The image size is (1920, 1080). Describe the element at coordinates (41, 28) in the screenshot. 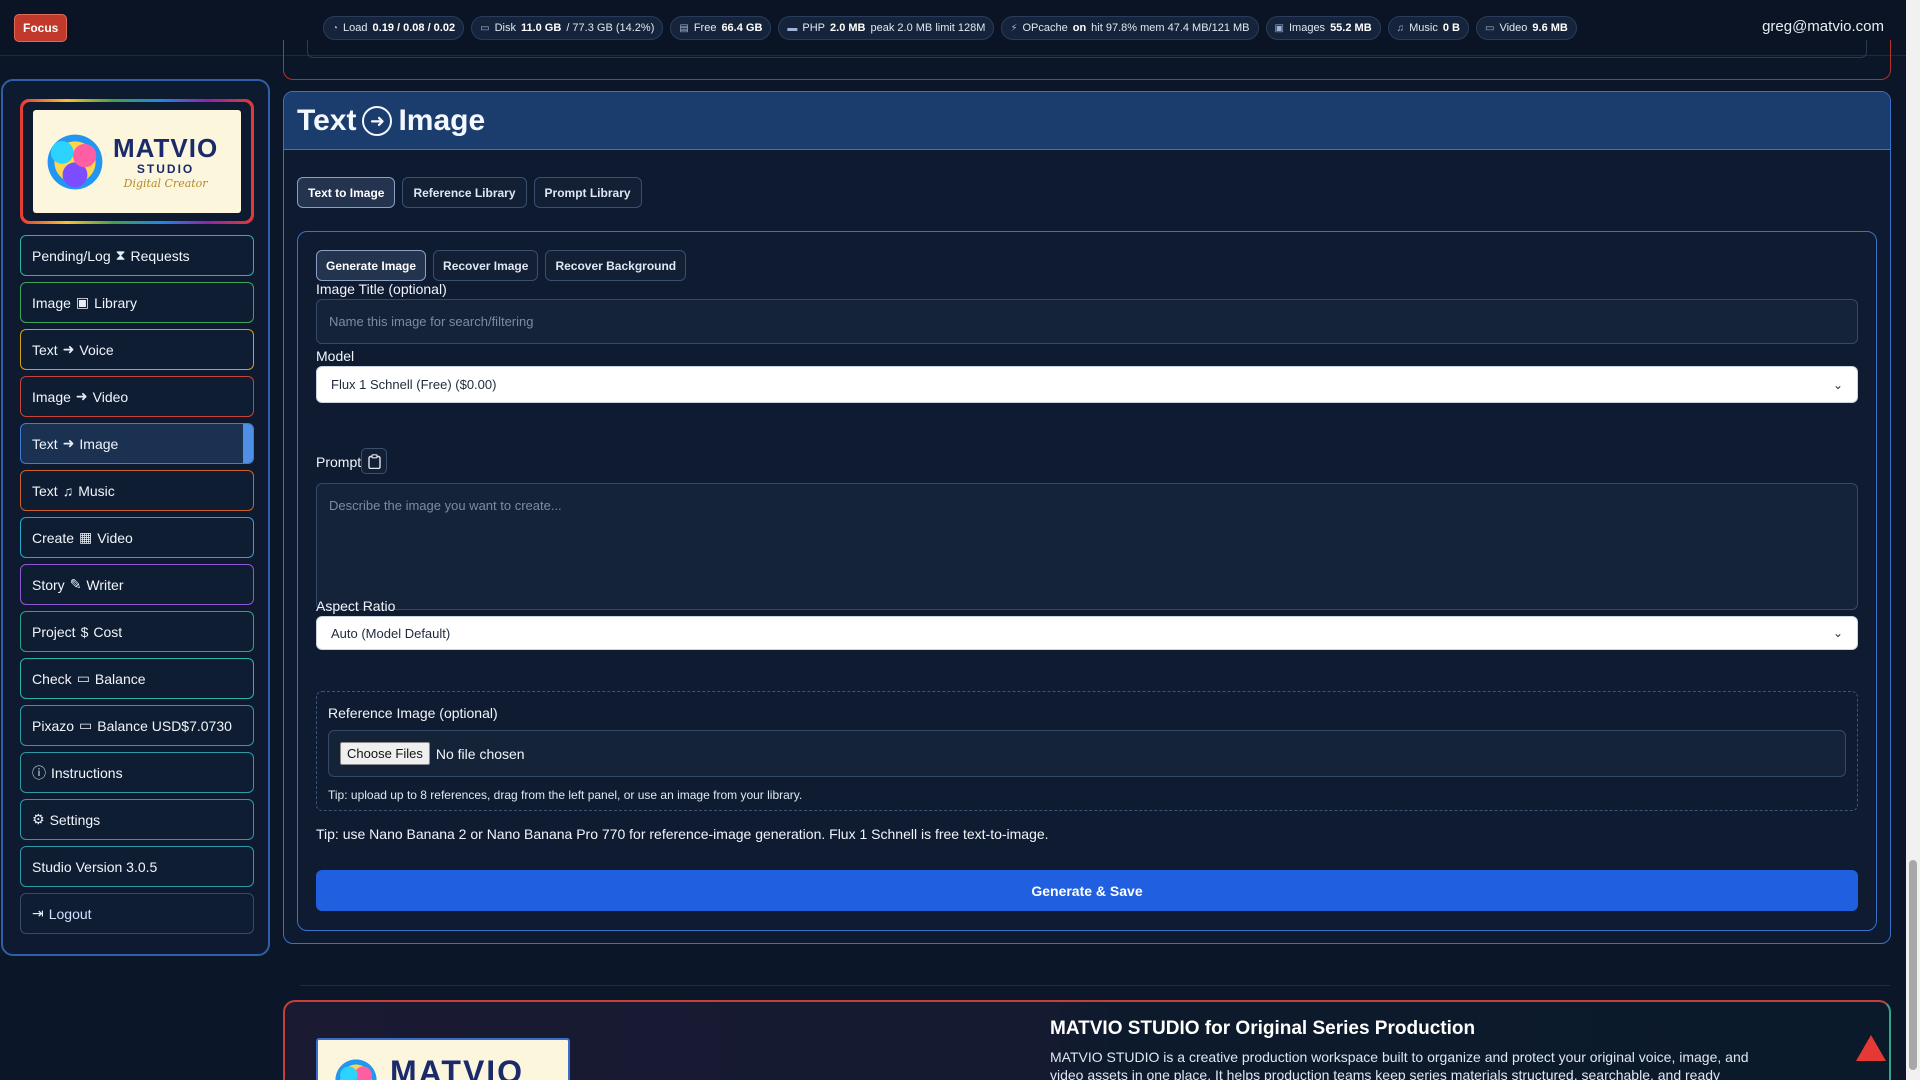

I see `focus-button: Focus` at that location.